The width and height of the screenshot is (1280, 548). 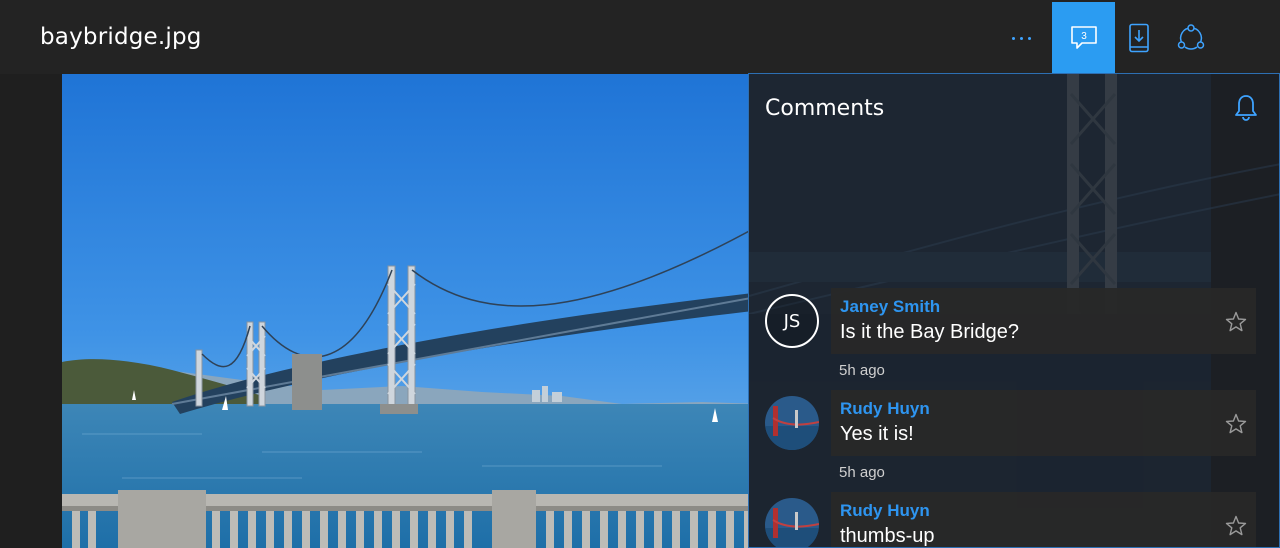 I want to click on comment-text: Yes it is!, so click(x=877, y=434).